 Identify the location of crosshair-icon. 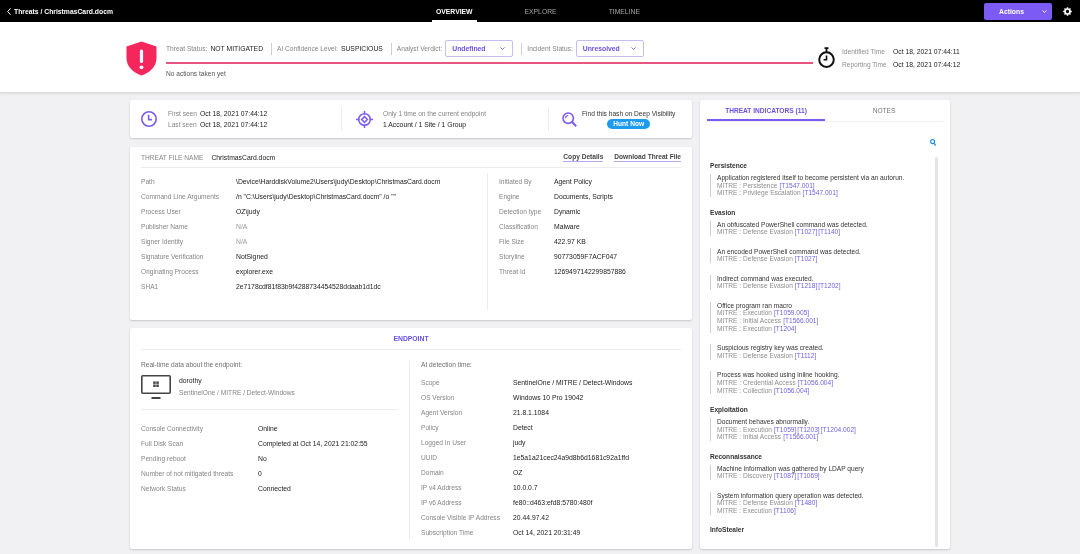
(364, 119).